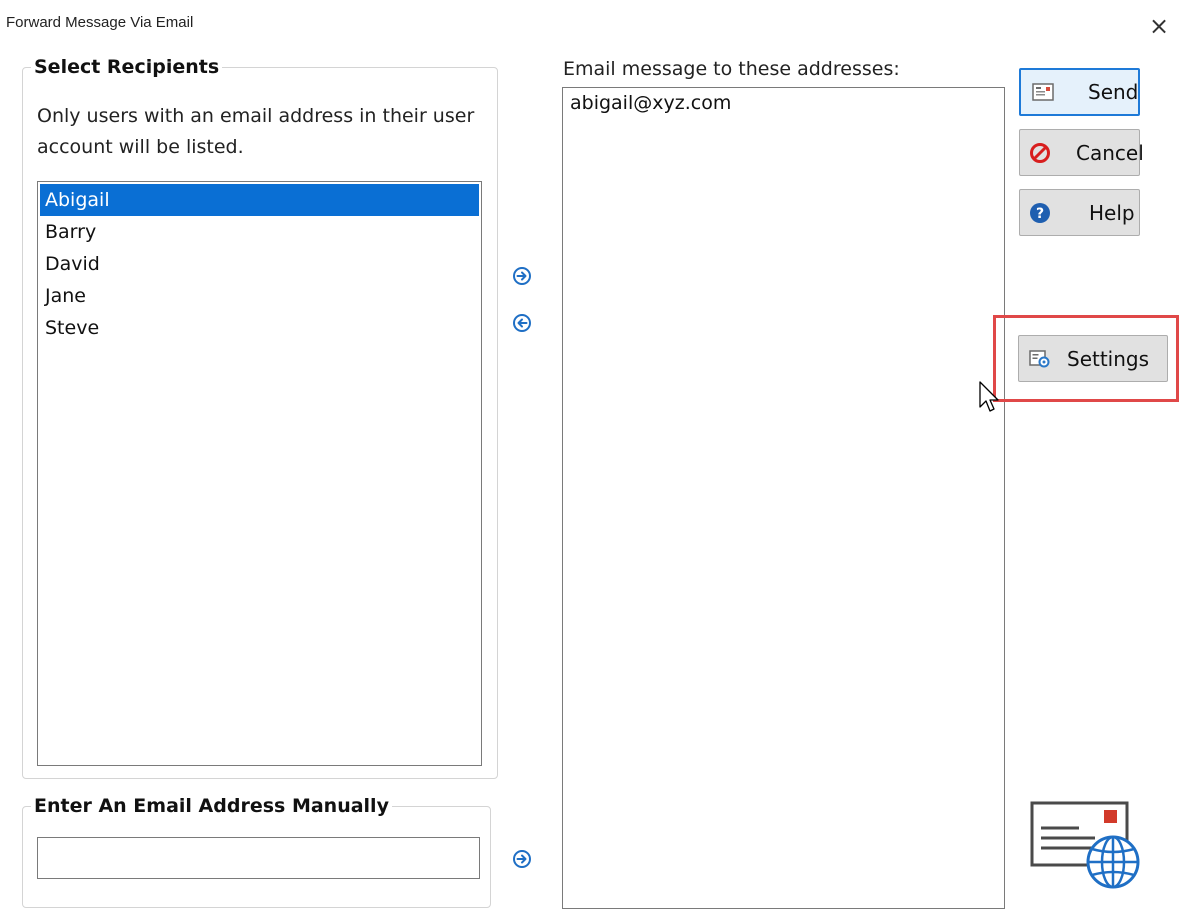 The height and width of the screenshot is (917, 1179). I want to click on cancel-button: Cancel, so click(1081, 152).